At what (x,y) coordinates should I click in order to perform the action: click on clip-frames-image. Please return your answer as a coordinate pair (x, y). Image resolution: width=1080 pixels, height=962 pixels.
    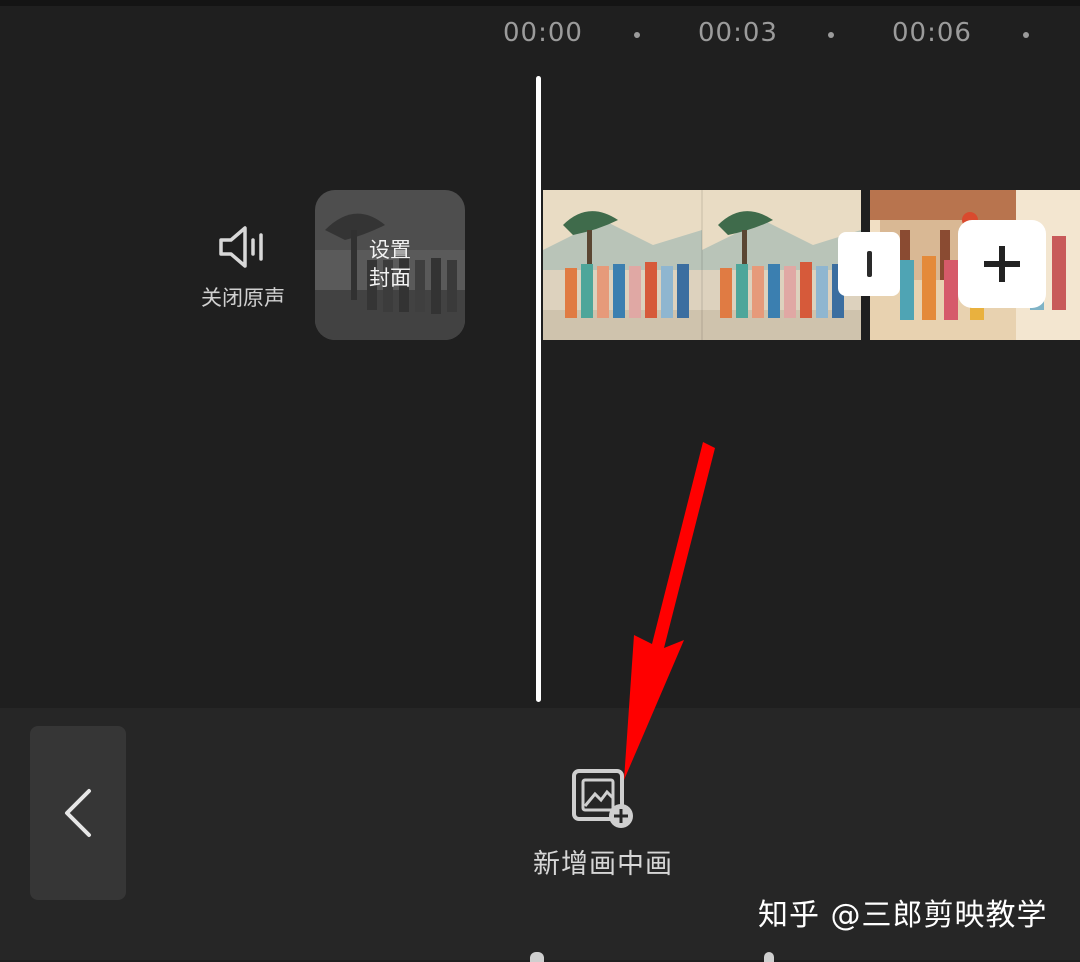
    Looking at the image, I should click on (702, 265).